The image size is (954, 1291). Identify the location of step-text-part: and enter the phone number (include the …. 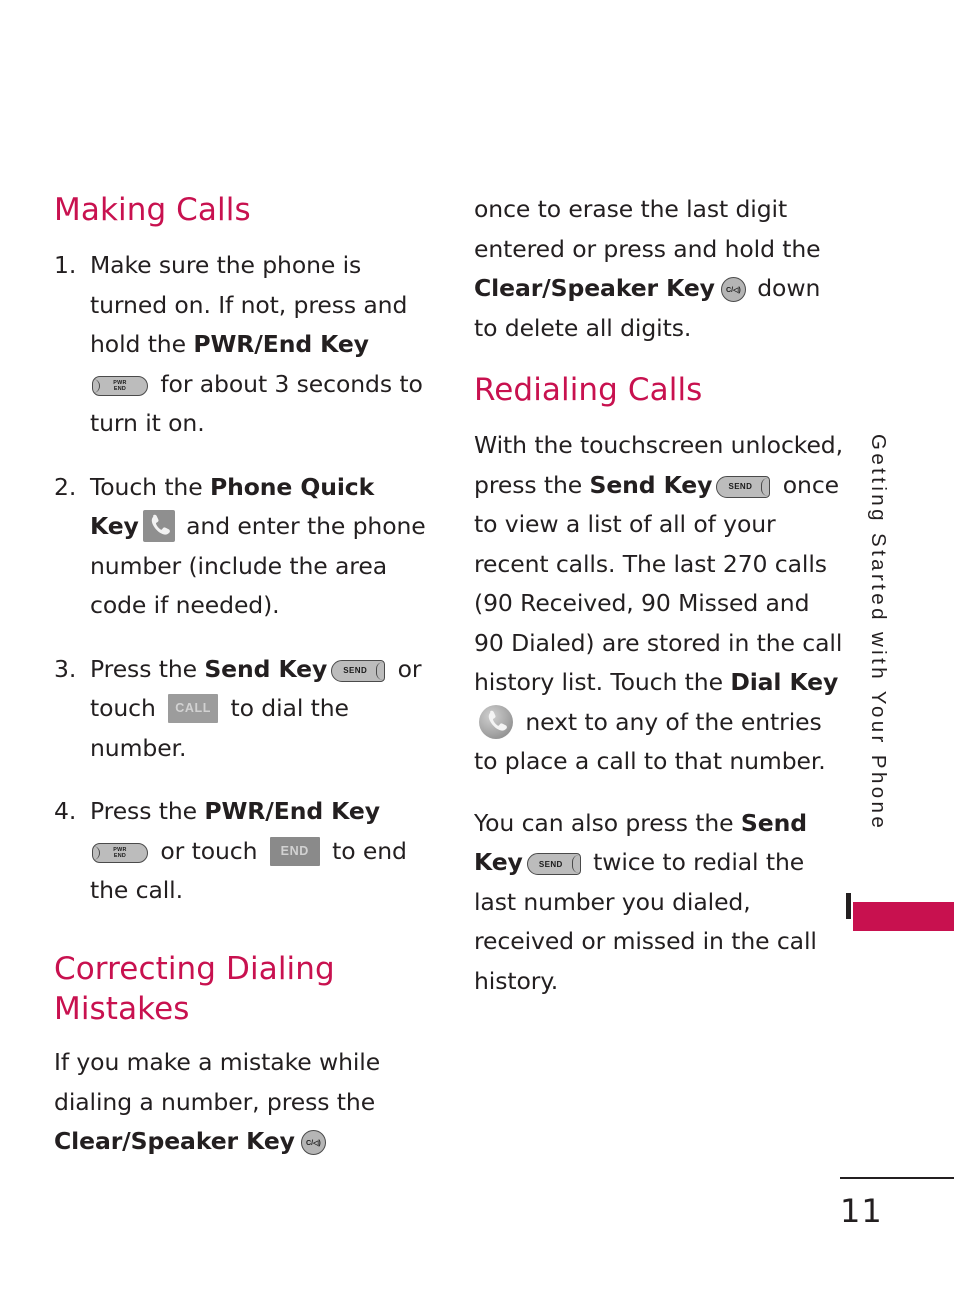
(258, 566).